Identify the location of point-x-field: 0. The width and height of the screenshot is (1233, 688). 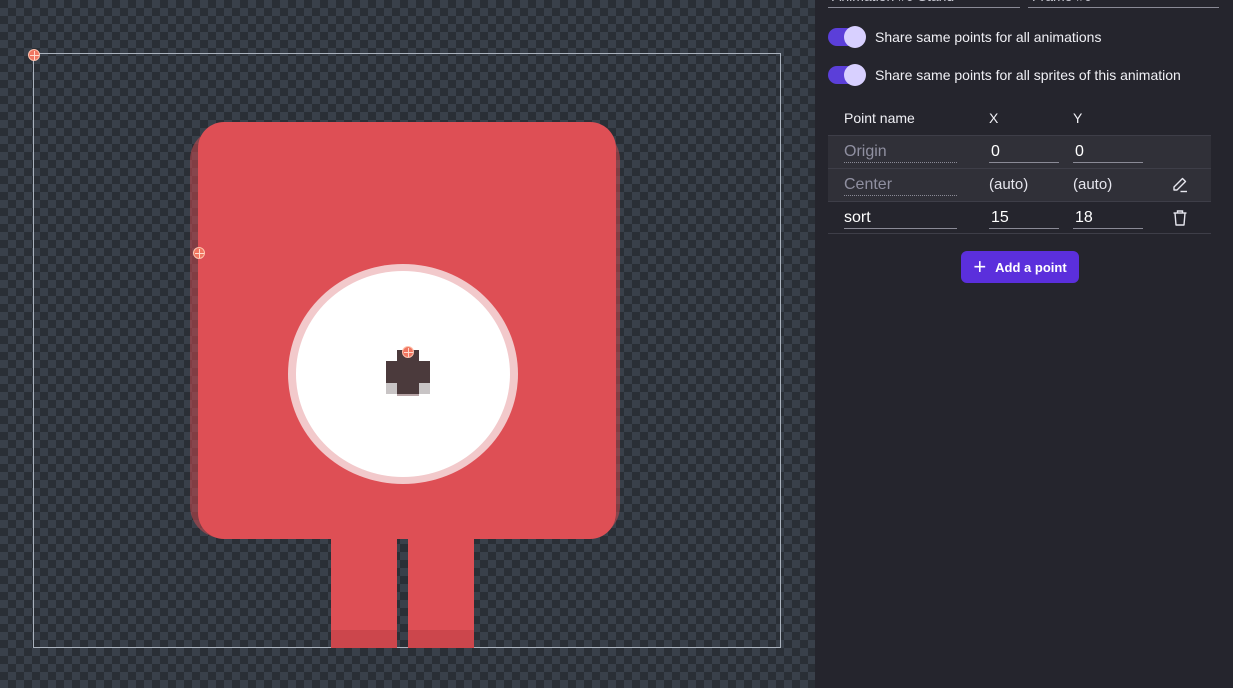
(1024, 152).